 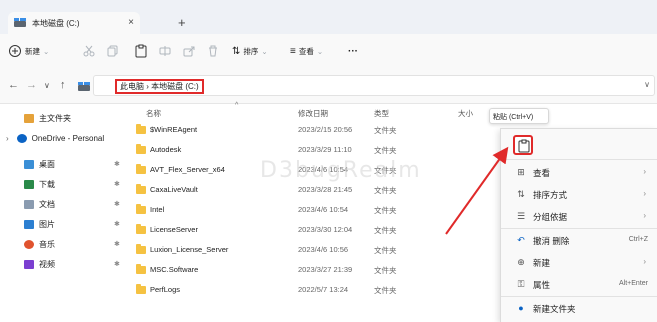 I want to click on sidebar-item-label: 主文件夹, so click(x=55, y=118).